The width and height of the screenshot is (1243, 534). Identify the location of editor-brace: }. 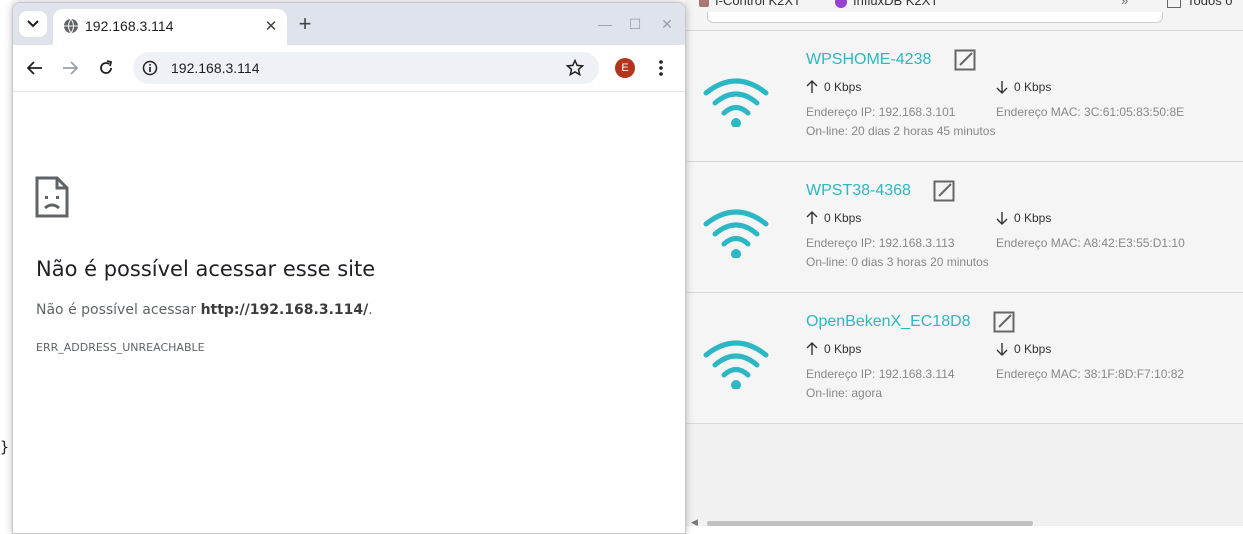
(5, 447).